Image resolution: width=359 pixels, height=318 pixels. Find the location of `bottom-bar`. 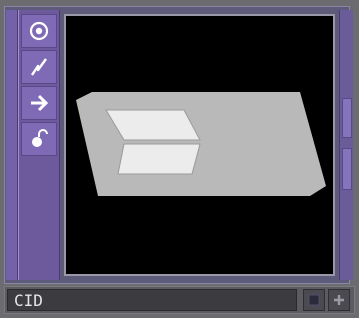

bottom-bar is located at coordinates (179, 300).